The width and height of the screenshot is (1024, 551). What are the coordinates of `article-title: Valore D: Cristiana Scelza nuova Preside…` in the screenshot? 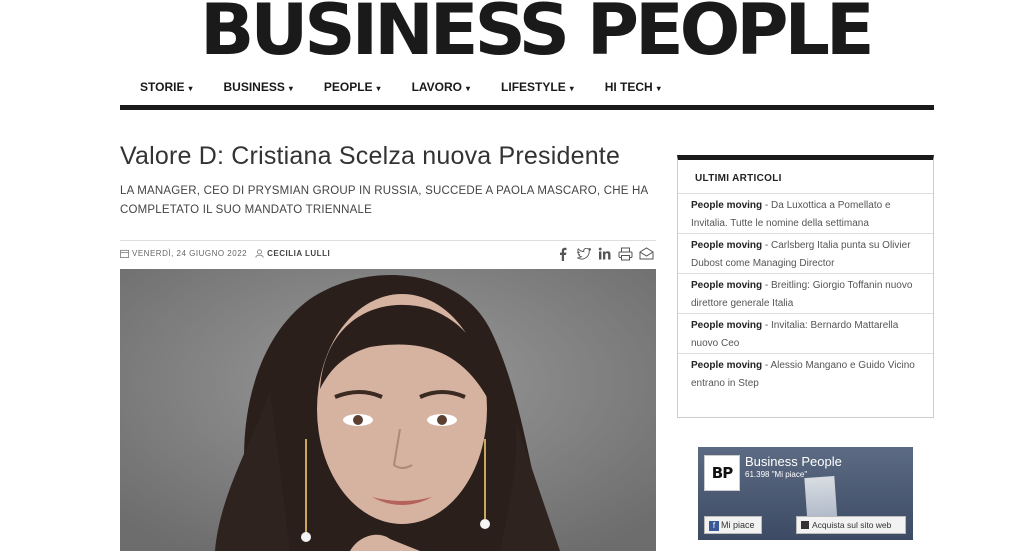 It's located at (370, 156).